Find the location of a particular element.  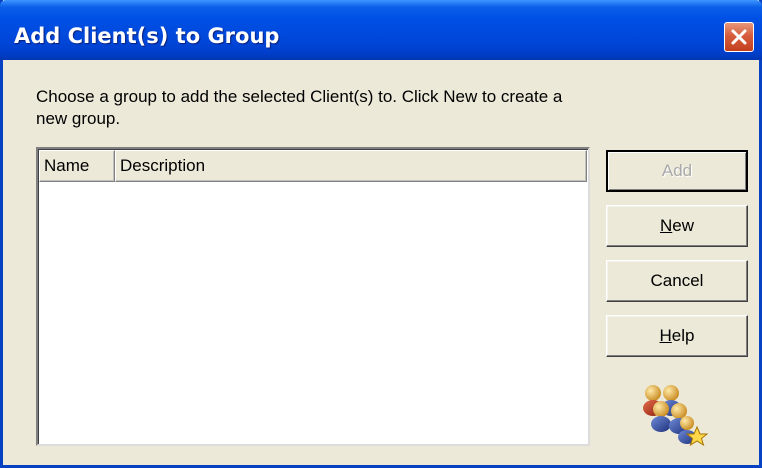

close-button is located at coordinates (739, 37).